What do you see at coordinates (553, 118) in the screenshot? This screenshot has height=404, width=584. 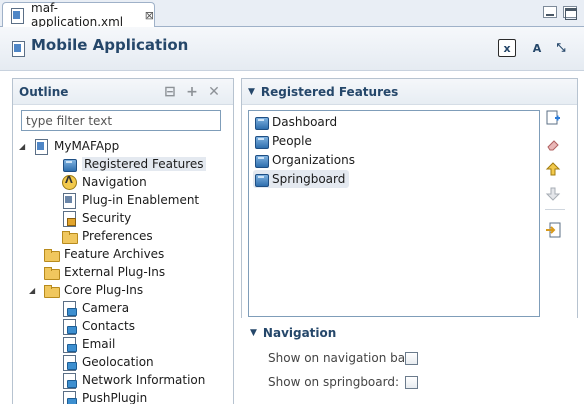 I see `add-feature-icon` at bounding box center [553, 118].